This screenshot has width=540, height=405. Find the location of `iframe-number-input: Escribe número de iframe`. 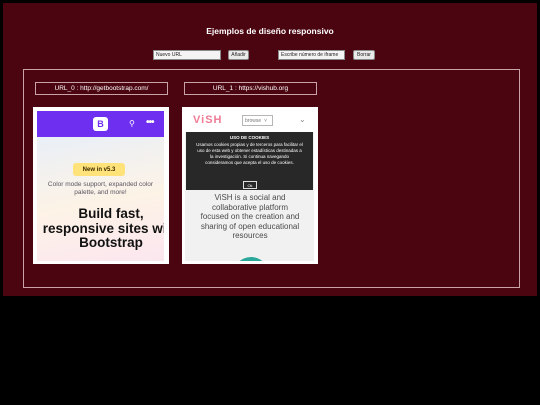

iframe-number-input: Escribe número de iframe is located at coordinates (311, 55).